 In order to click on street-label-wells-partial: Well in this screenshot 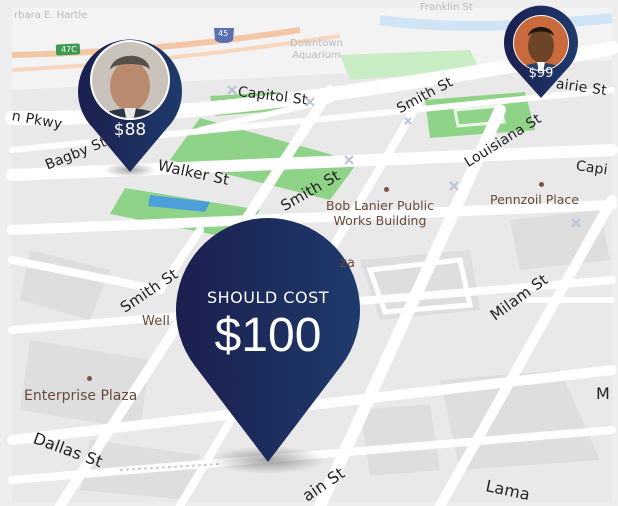, I will do `click(156, 321)`.